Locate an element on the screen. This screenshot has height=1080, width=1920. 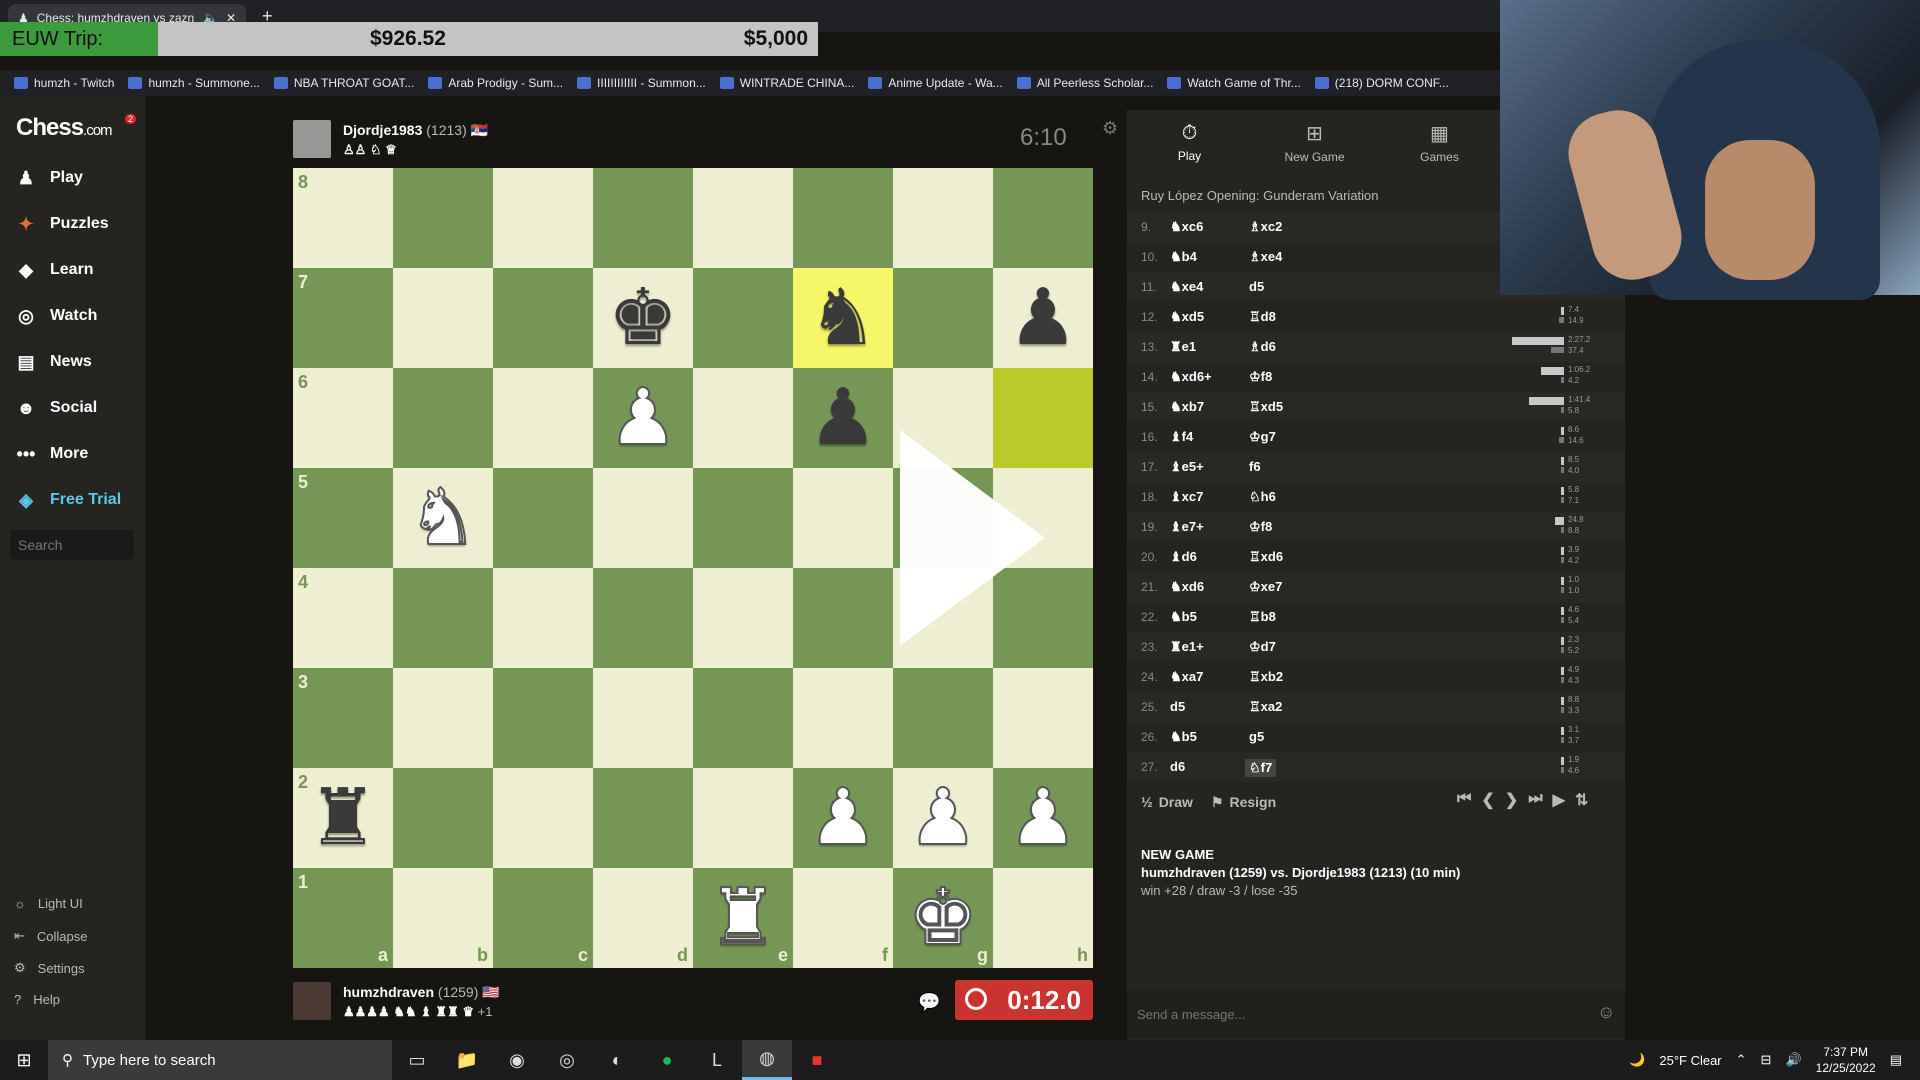
sidebar-bottom-help: ? Help is located at coordinates (37, 999).